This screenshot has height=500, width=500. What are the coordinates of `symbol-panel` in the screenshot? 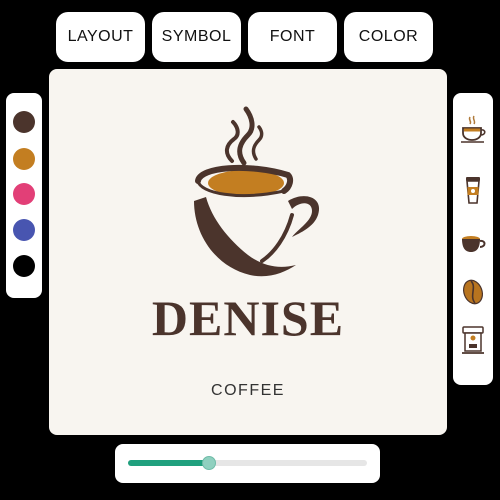 It's located at (473, 239).